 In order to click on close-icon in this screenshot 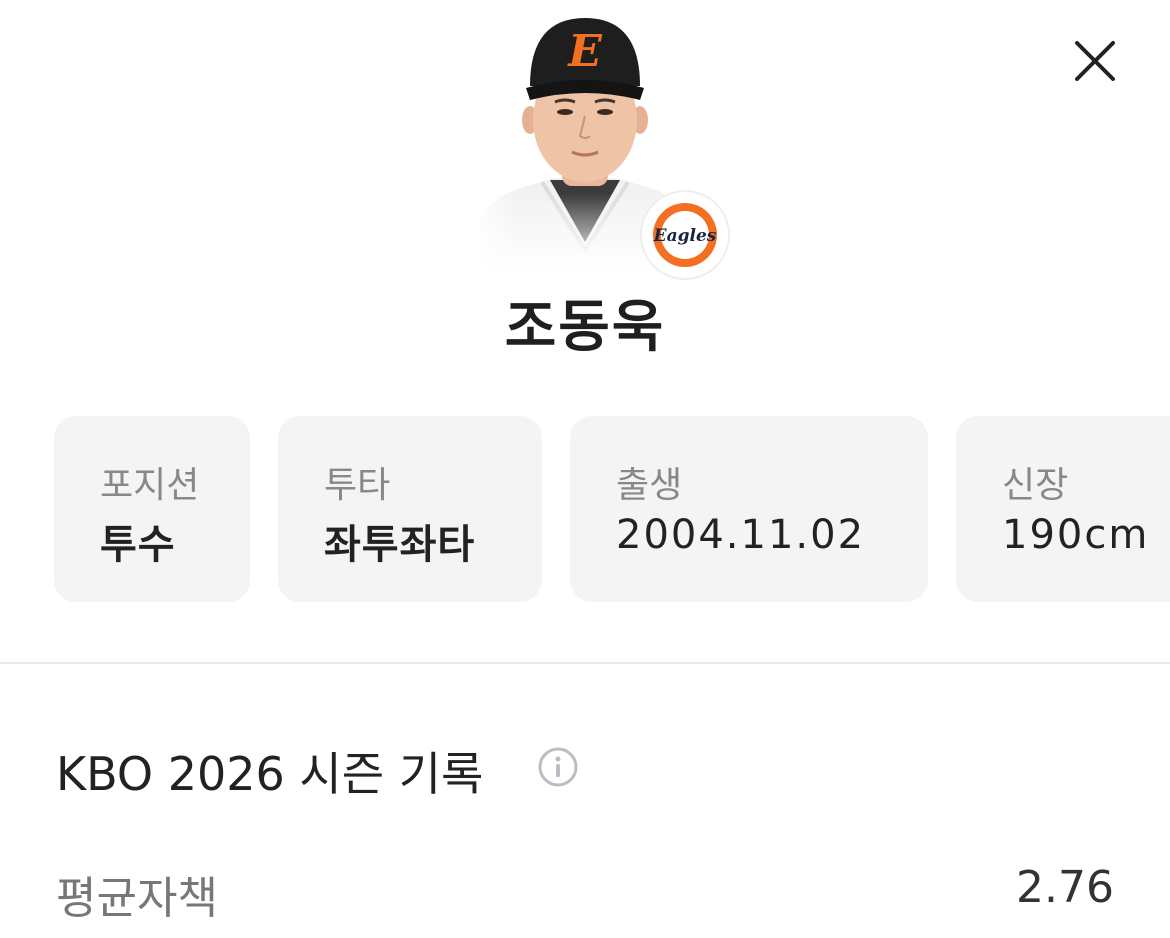, I will do `click(1095, 61)`.